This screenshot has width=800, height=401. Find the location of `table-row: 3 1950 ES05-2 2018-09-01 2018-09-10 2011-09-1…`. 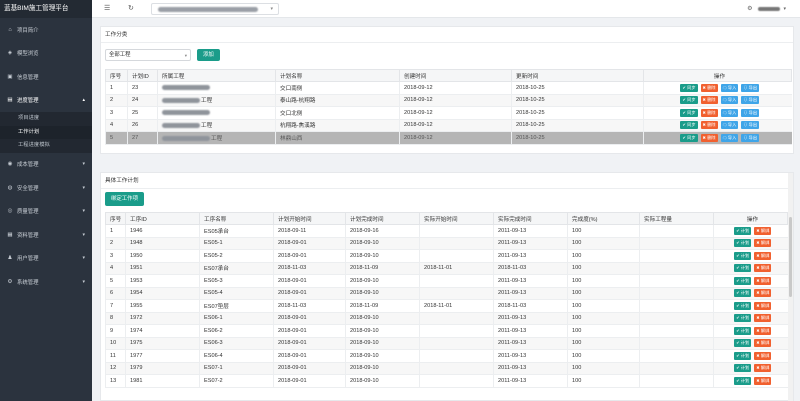

table-row: 3 1950 ES05-2 2018-09-01 2018-09-10 2011-09-1… is located at coordinates (446, 256).